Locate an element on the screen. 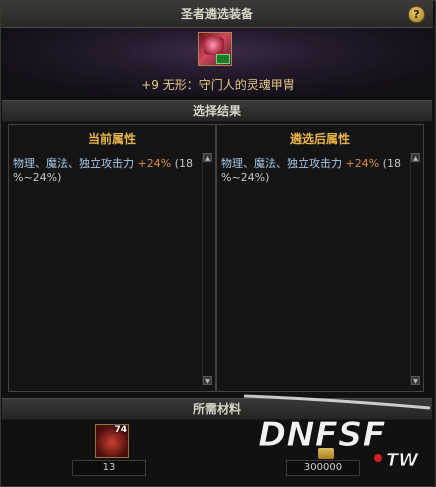 This screenshot has width=436, height=487. gold-coin-icon is located at coordinates (326, 453).